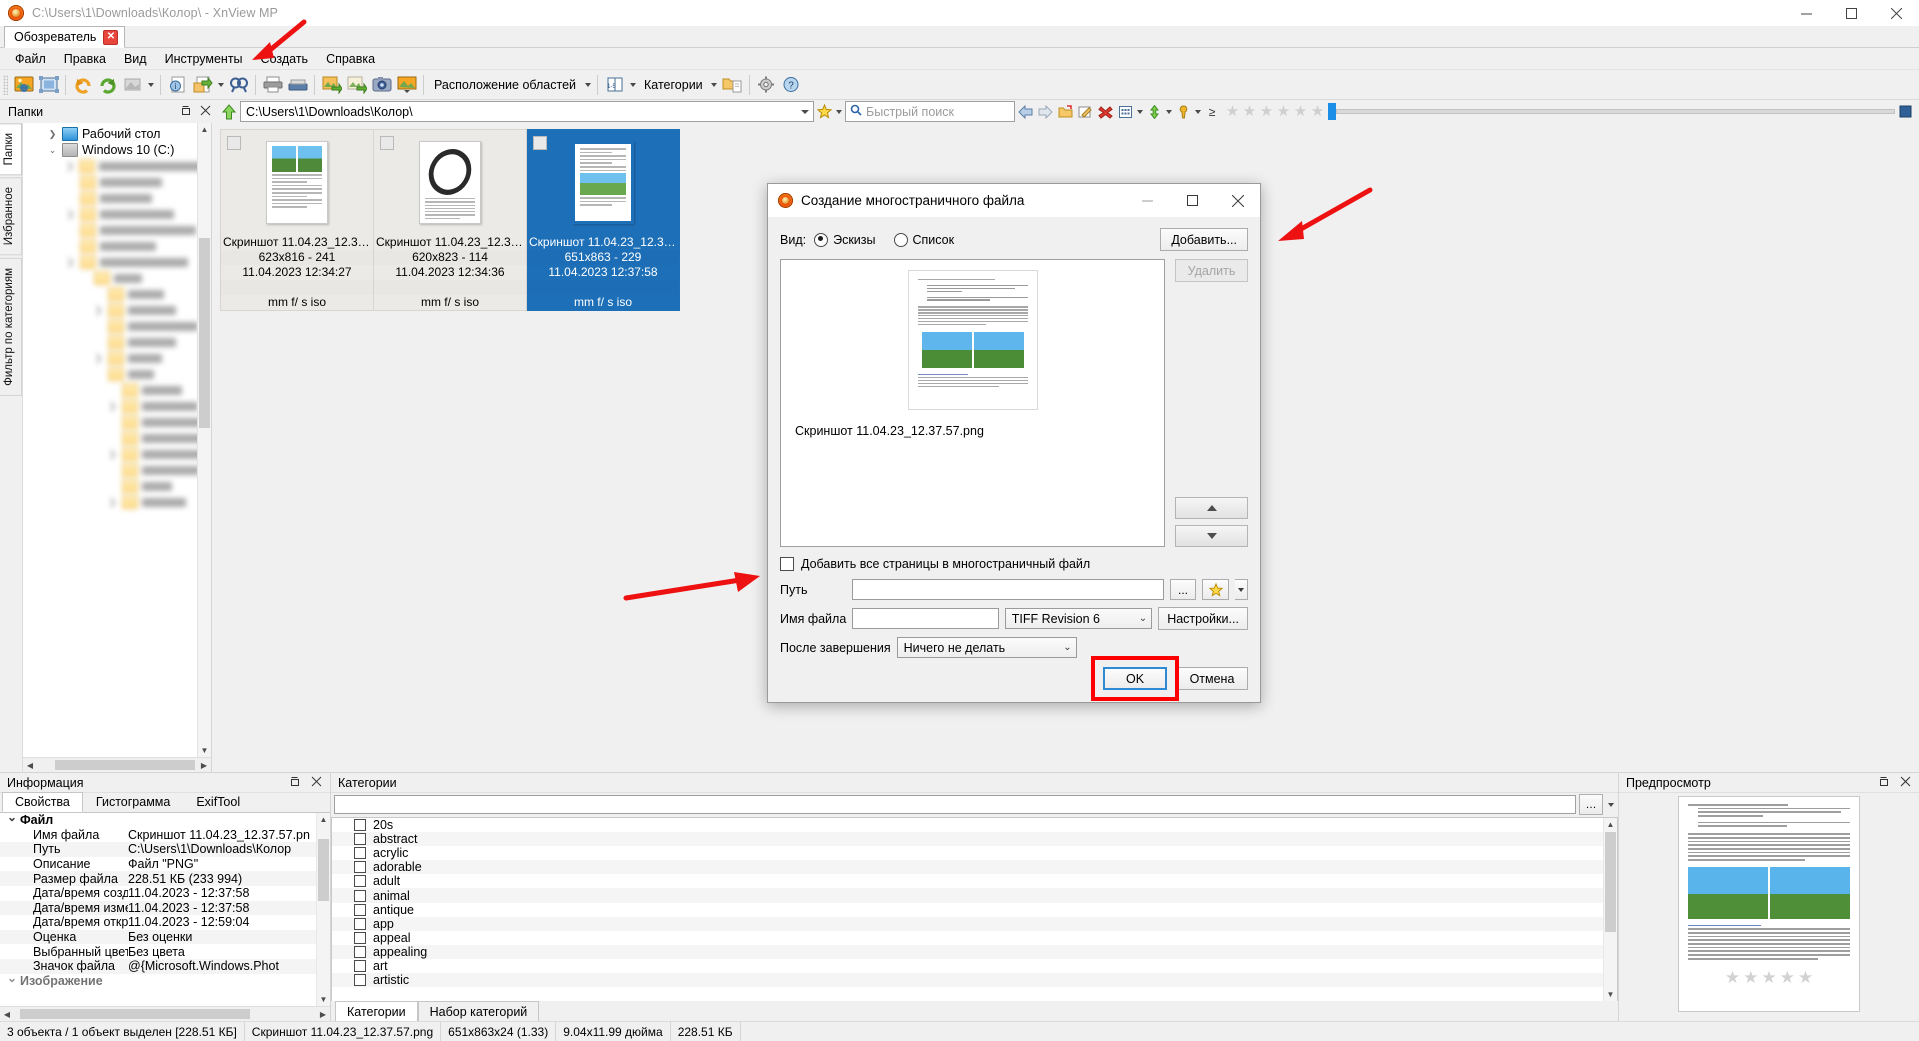 The image size is (1919, 1041). What do you see at coordinates (478, 1011) in the screenshot?
I see `tab-category-set: Набор категорий` at bounding box center [478, 1011].